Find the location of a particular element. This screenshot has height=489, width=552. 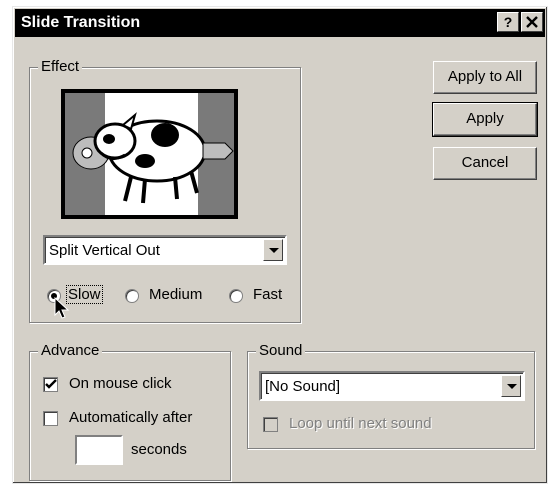

effect-select-value: Split Vertical Out is located at coordinates (104, 250).